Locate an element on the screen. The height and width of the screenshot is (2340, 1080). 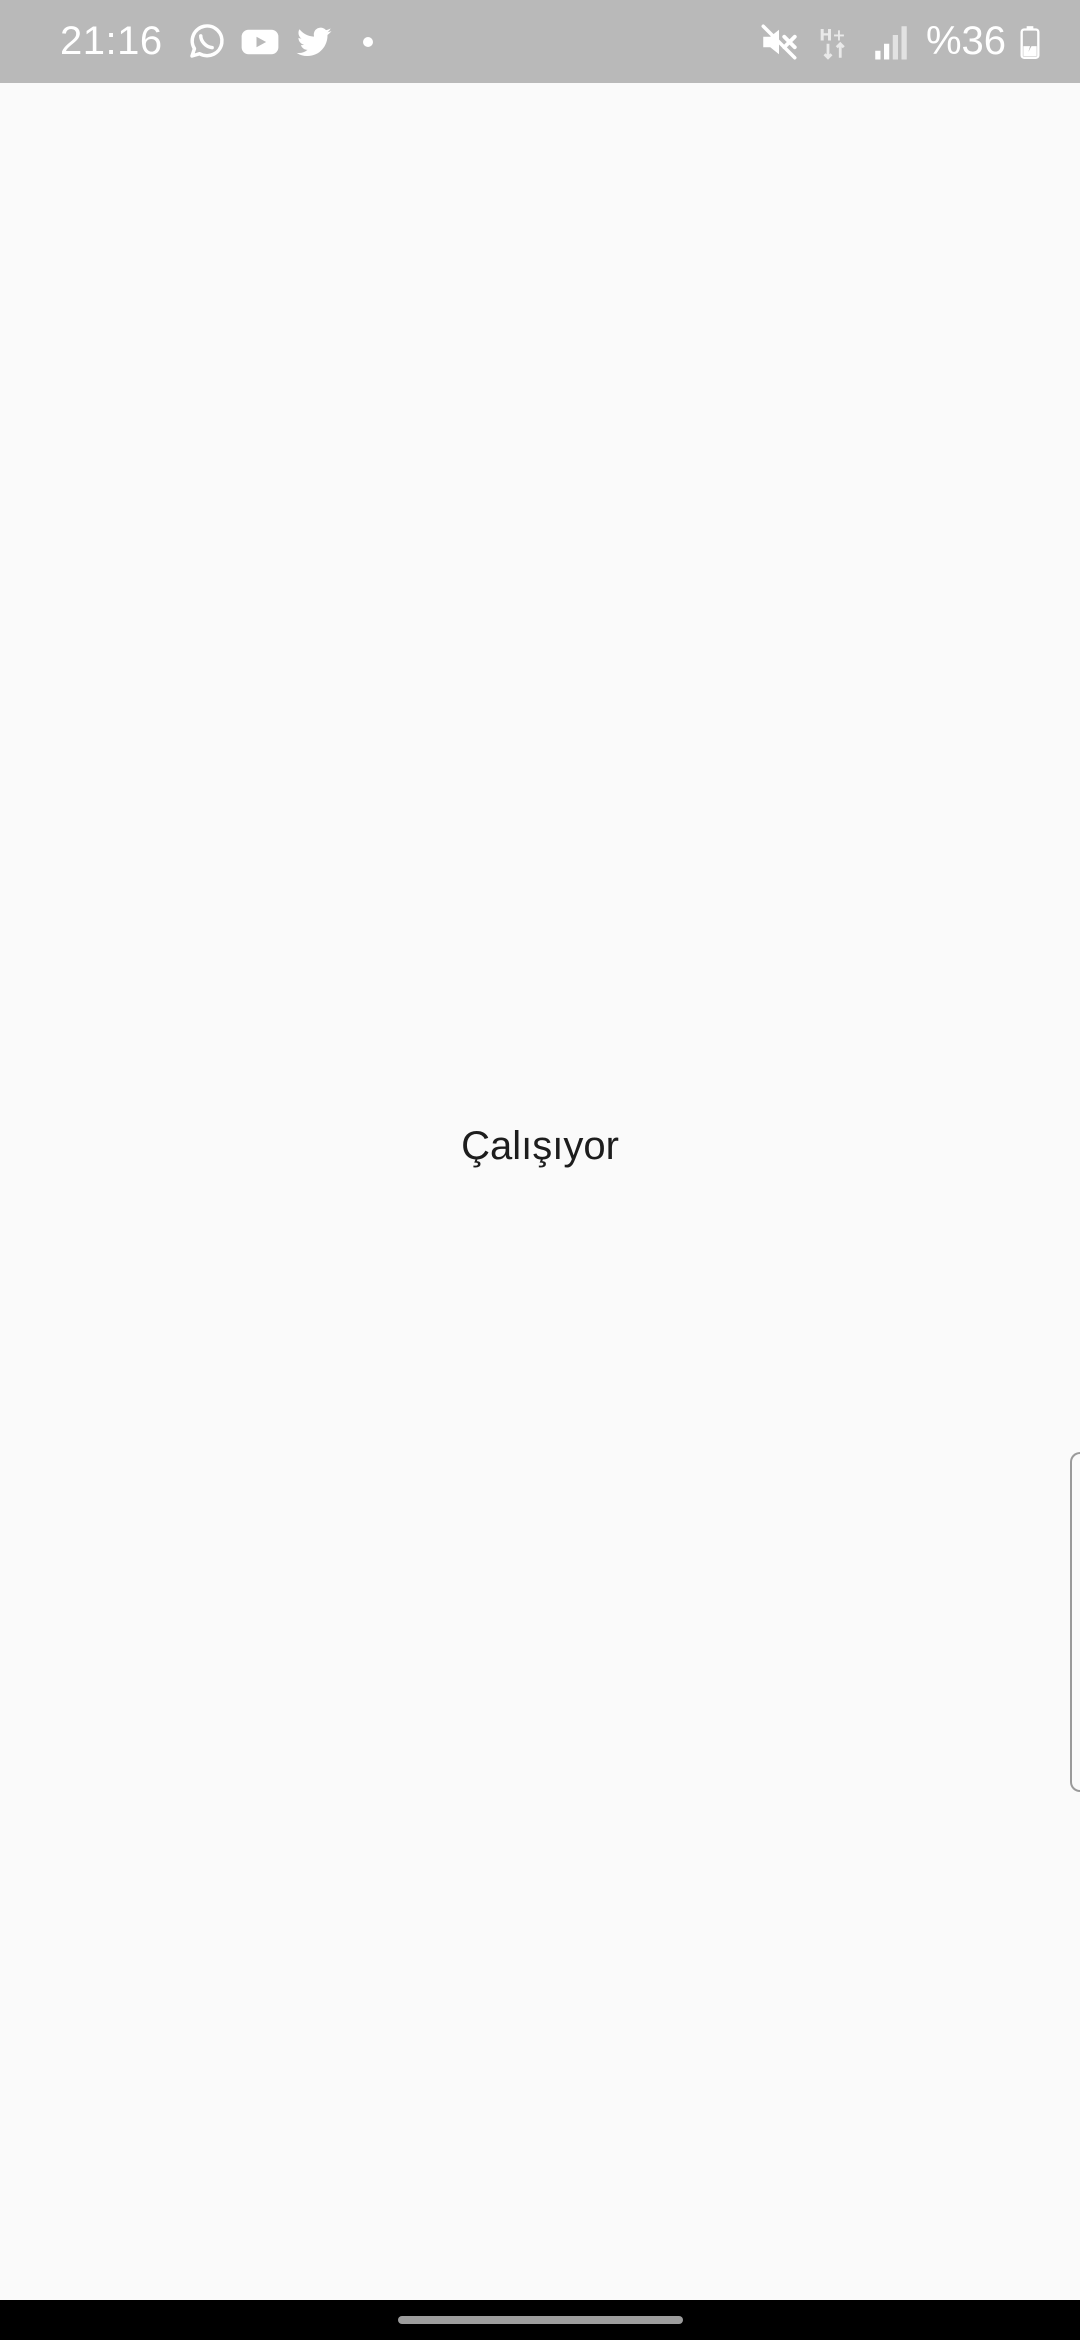
navigation-bar is located at coordinates (540, 2320).